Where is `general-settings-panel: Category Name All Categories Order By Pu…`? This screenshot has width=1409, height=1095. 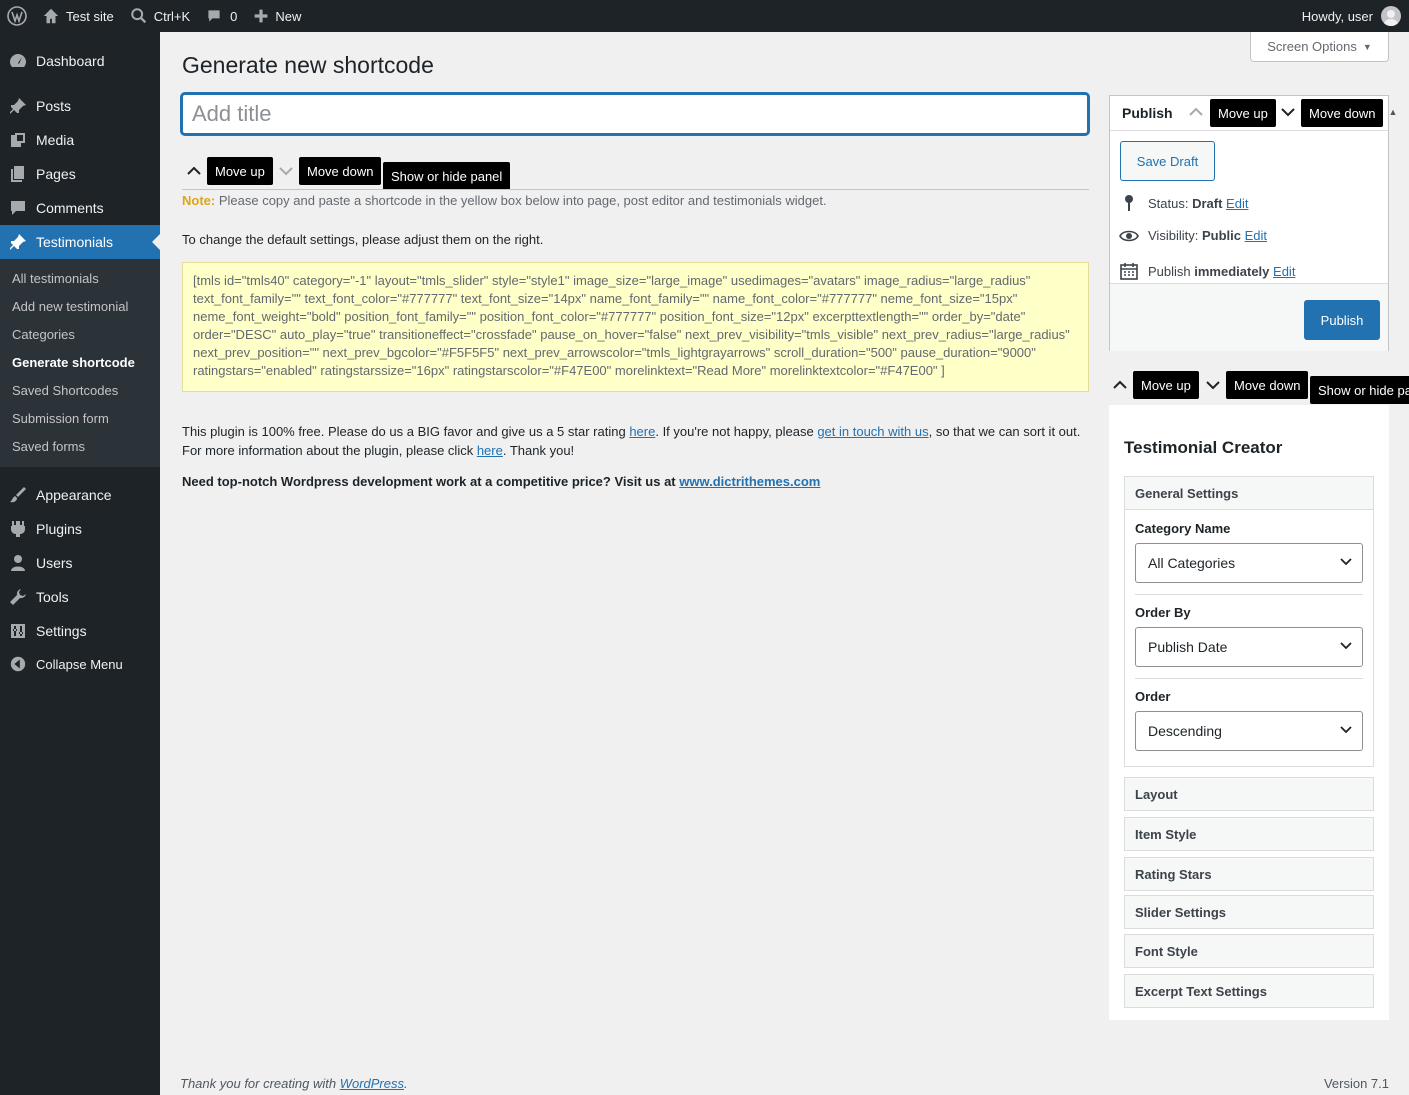
general-settings-panel: Category Name All Categories Order By Pu… is located at coordinates (1249, 638).